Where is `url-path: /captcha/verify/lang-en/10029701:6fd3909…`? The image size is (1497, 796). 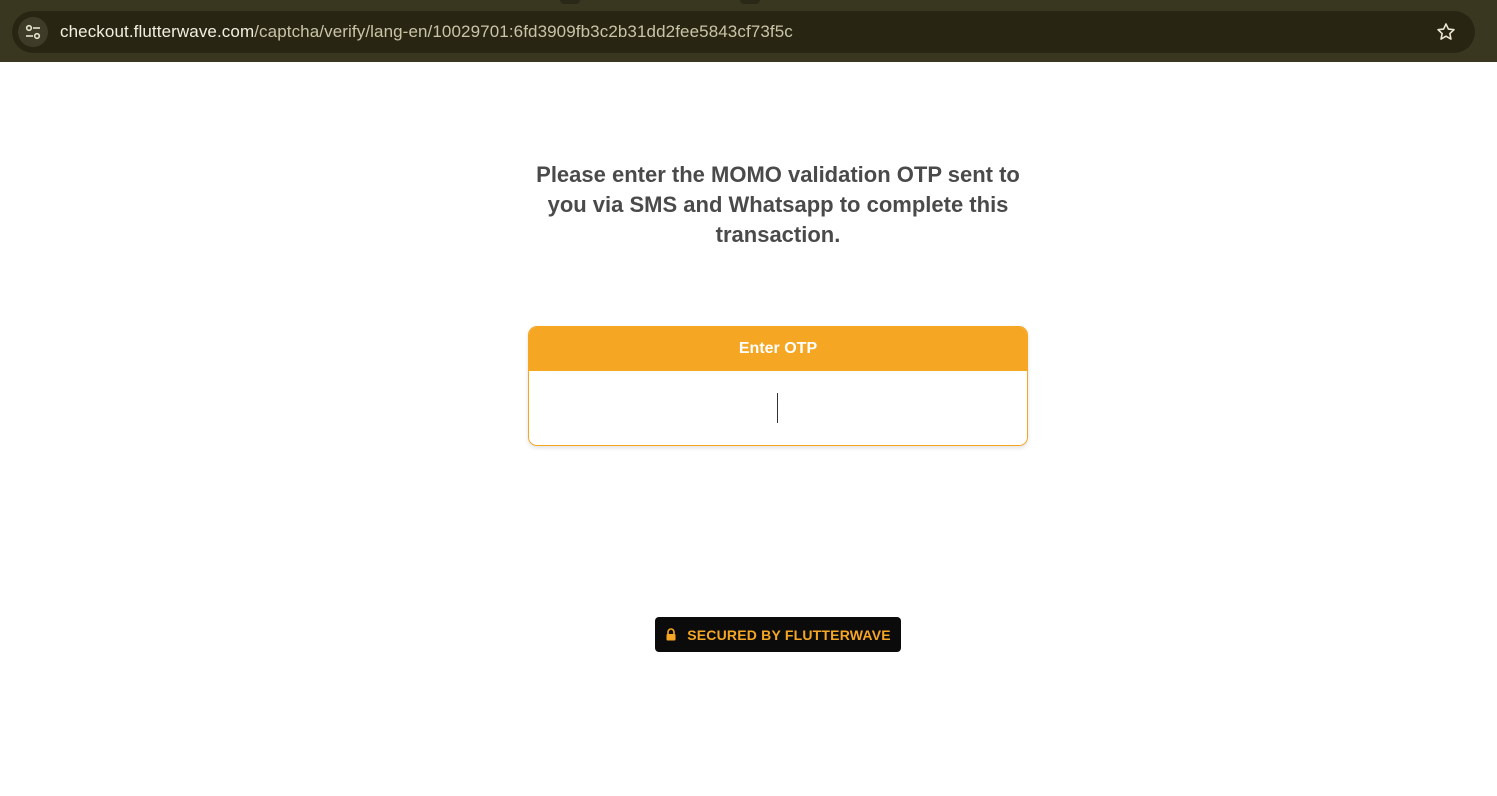
url-path: /captcha/verify/lang-en/10029701:6fd3909… is located at coordinates (523, 31).